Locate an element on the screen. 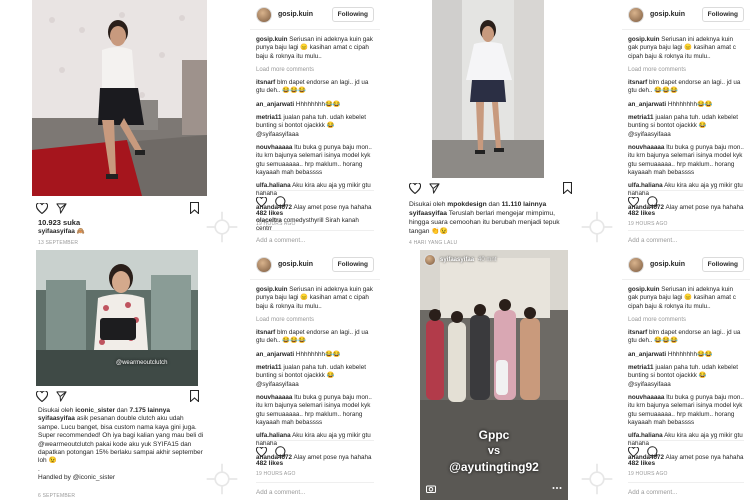 This screenshot has width=750, height=500. camera-icon is located at coordinates (431, 488).